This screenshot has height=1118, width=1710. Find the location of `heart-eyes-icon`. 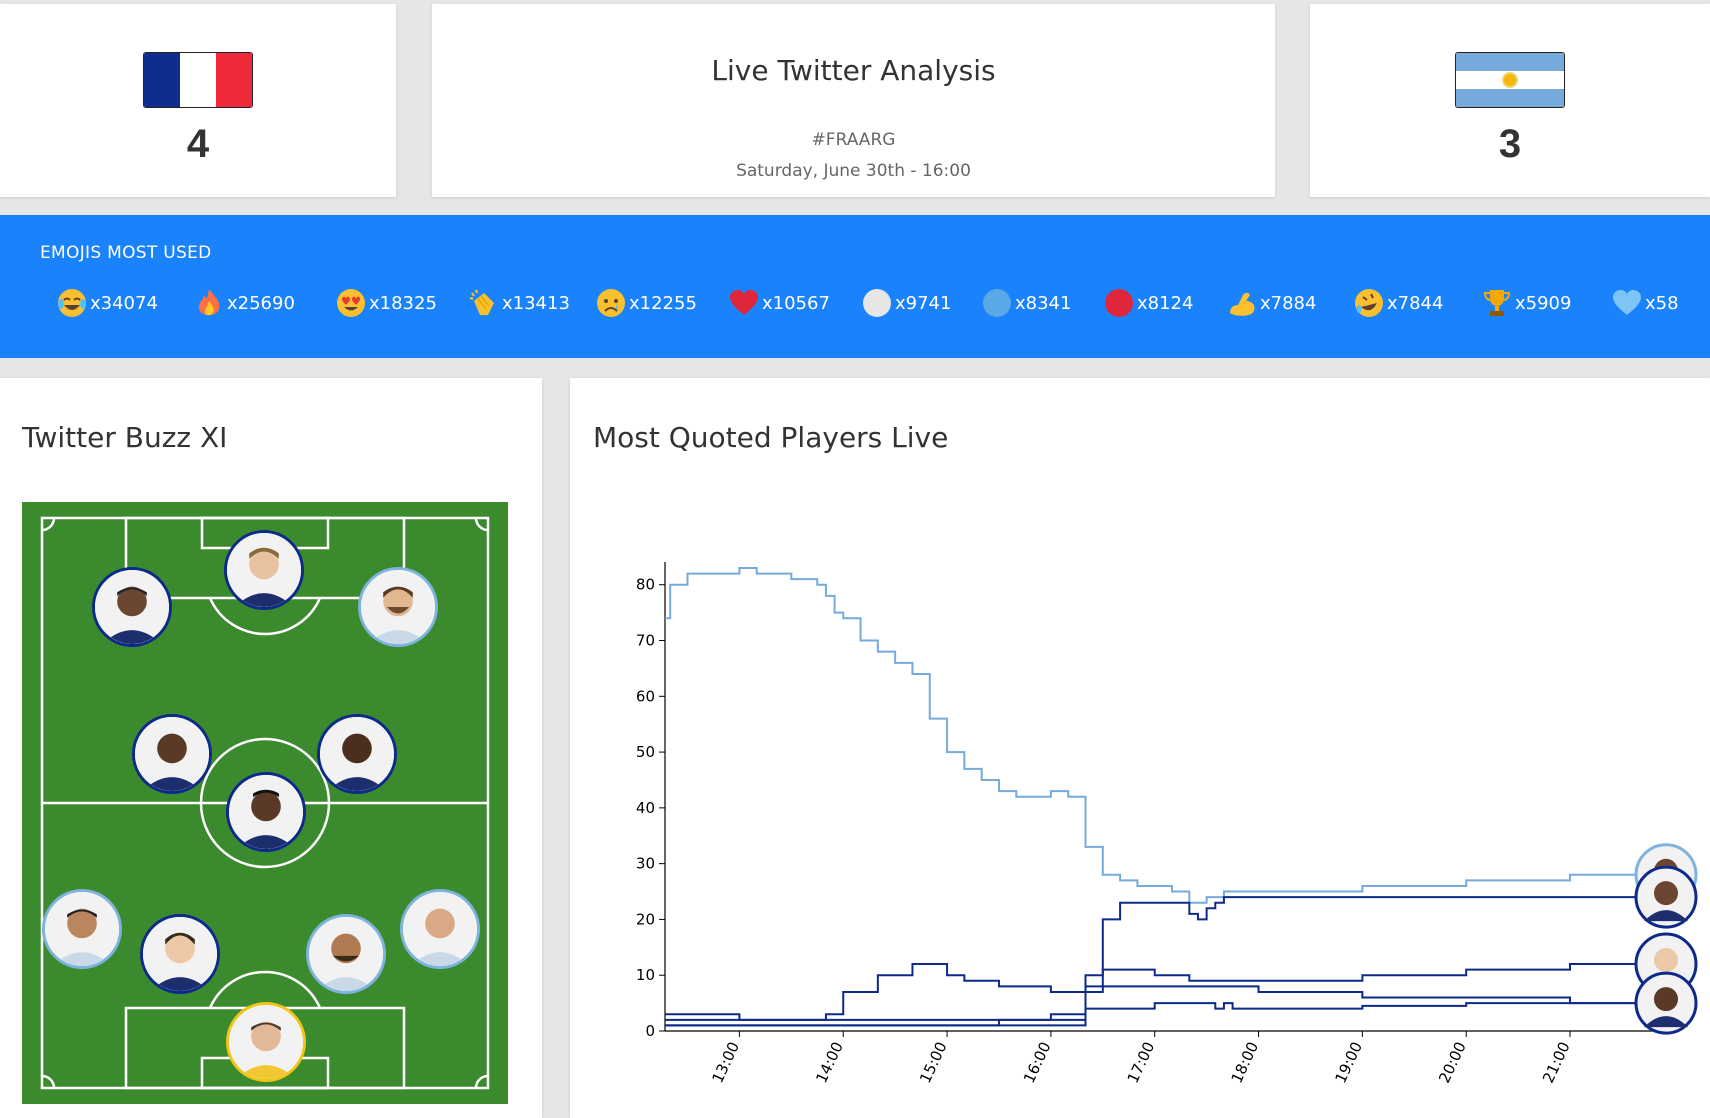

heart-eyes-icon is located at coordinates (351, 303).